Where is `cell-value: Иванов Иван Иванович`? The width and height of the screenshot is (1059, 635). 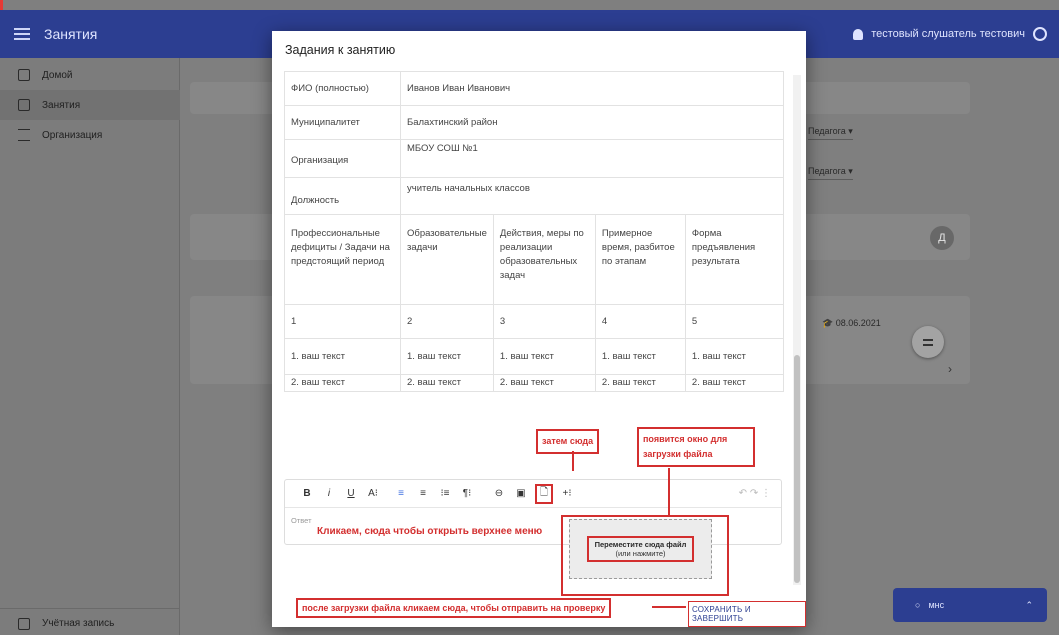 cell-value: Иванов Иван Иванович is located at coordinates (592, 88).